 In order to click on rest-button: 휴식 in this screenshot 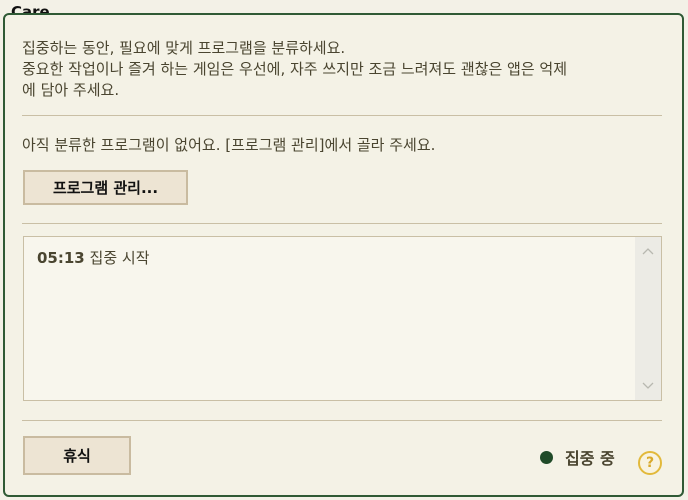, I will do `click(77, 455)`.